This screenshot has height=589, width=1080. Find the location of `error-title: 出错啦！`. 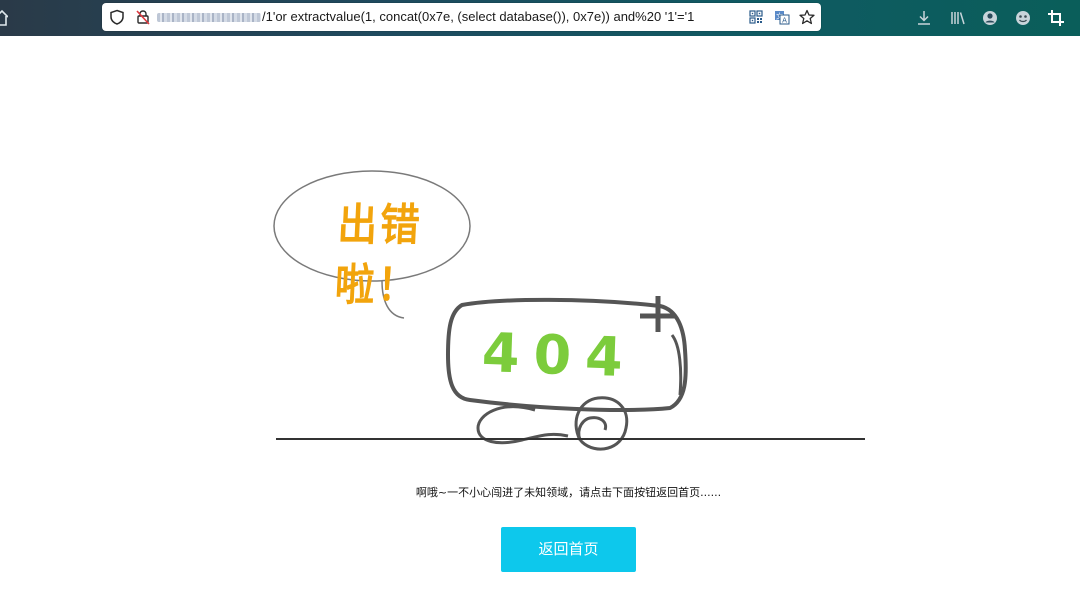

error-title: 出错啦！ is located at coordinates (378, 255).